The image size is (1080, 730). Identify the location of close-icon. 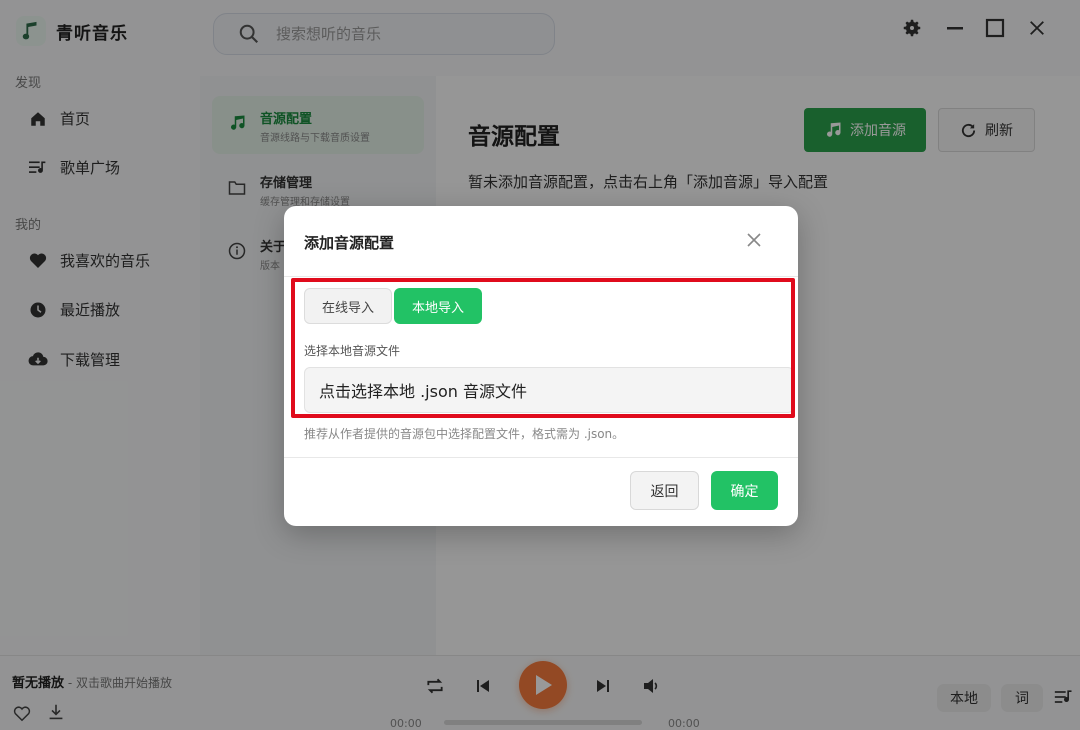
(755, 240).